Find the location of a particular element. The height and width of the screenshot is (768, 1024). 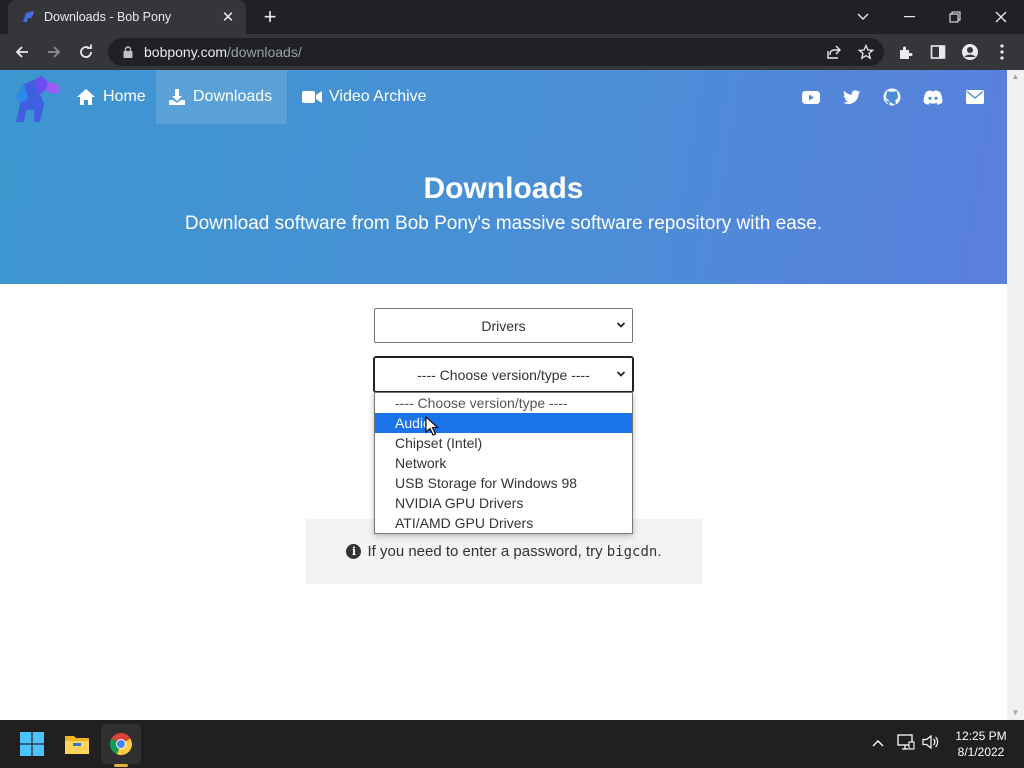

dropdown-option-network: Network is located at coordinates (503, 463).